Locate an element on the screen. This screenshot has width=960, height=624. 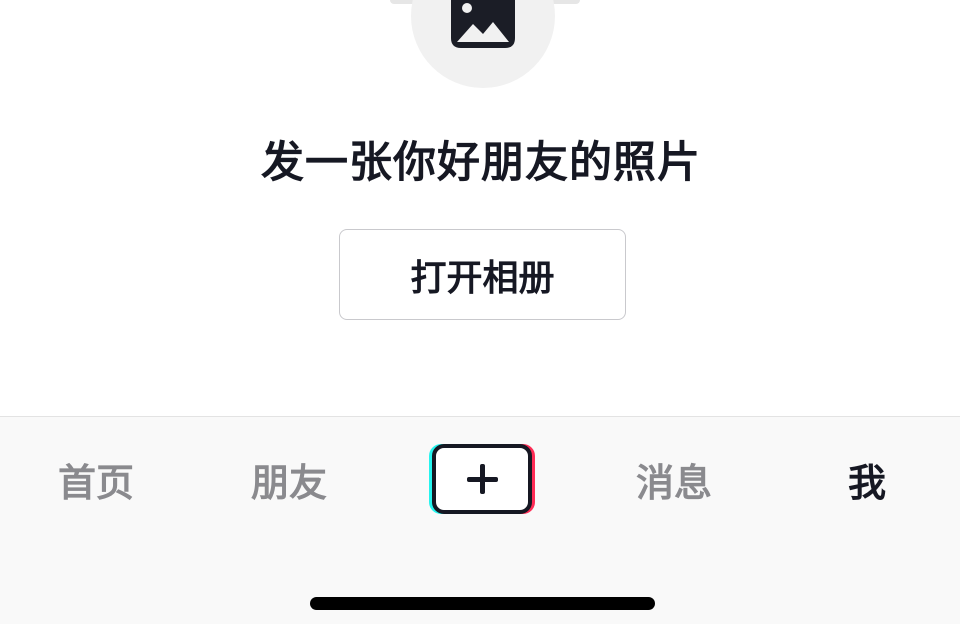
create-button is located at coordinates (482, 479).